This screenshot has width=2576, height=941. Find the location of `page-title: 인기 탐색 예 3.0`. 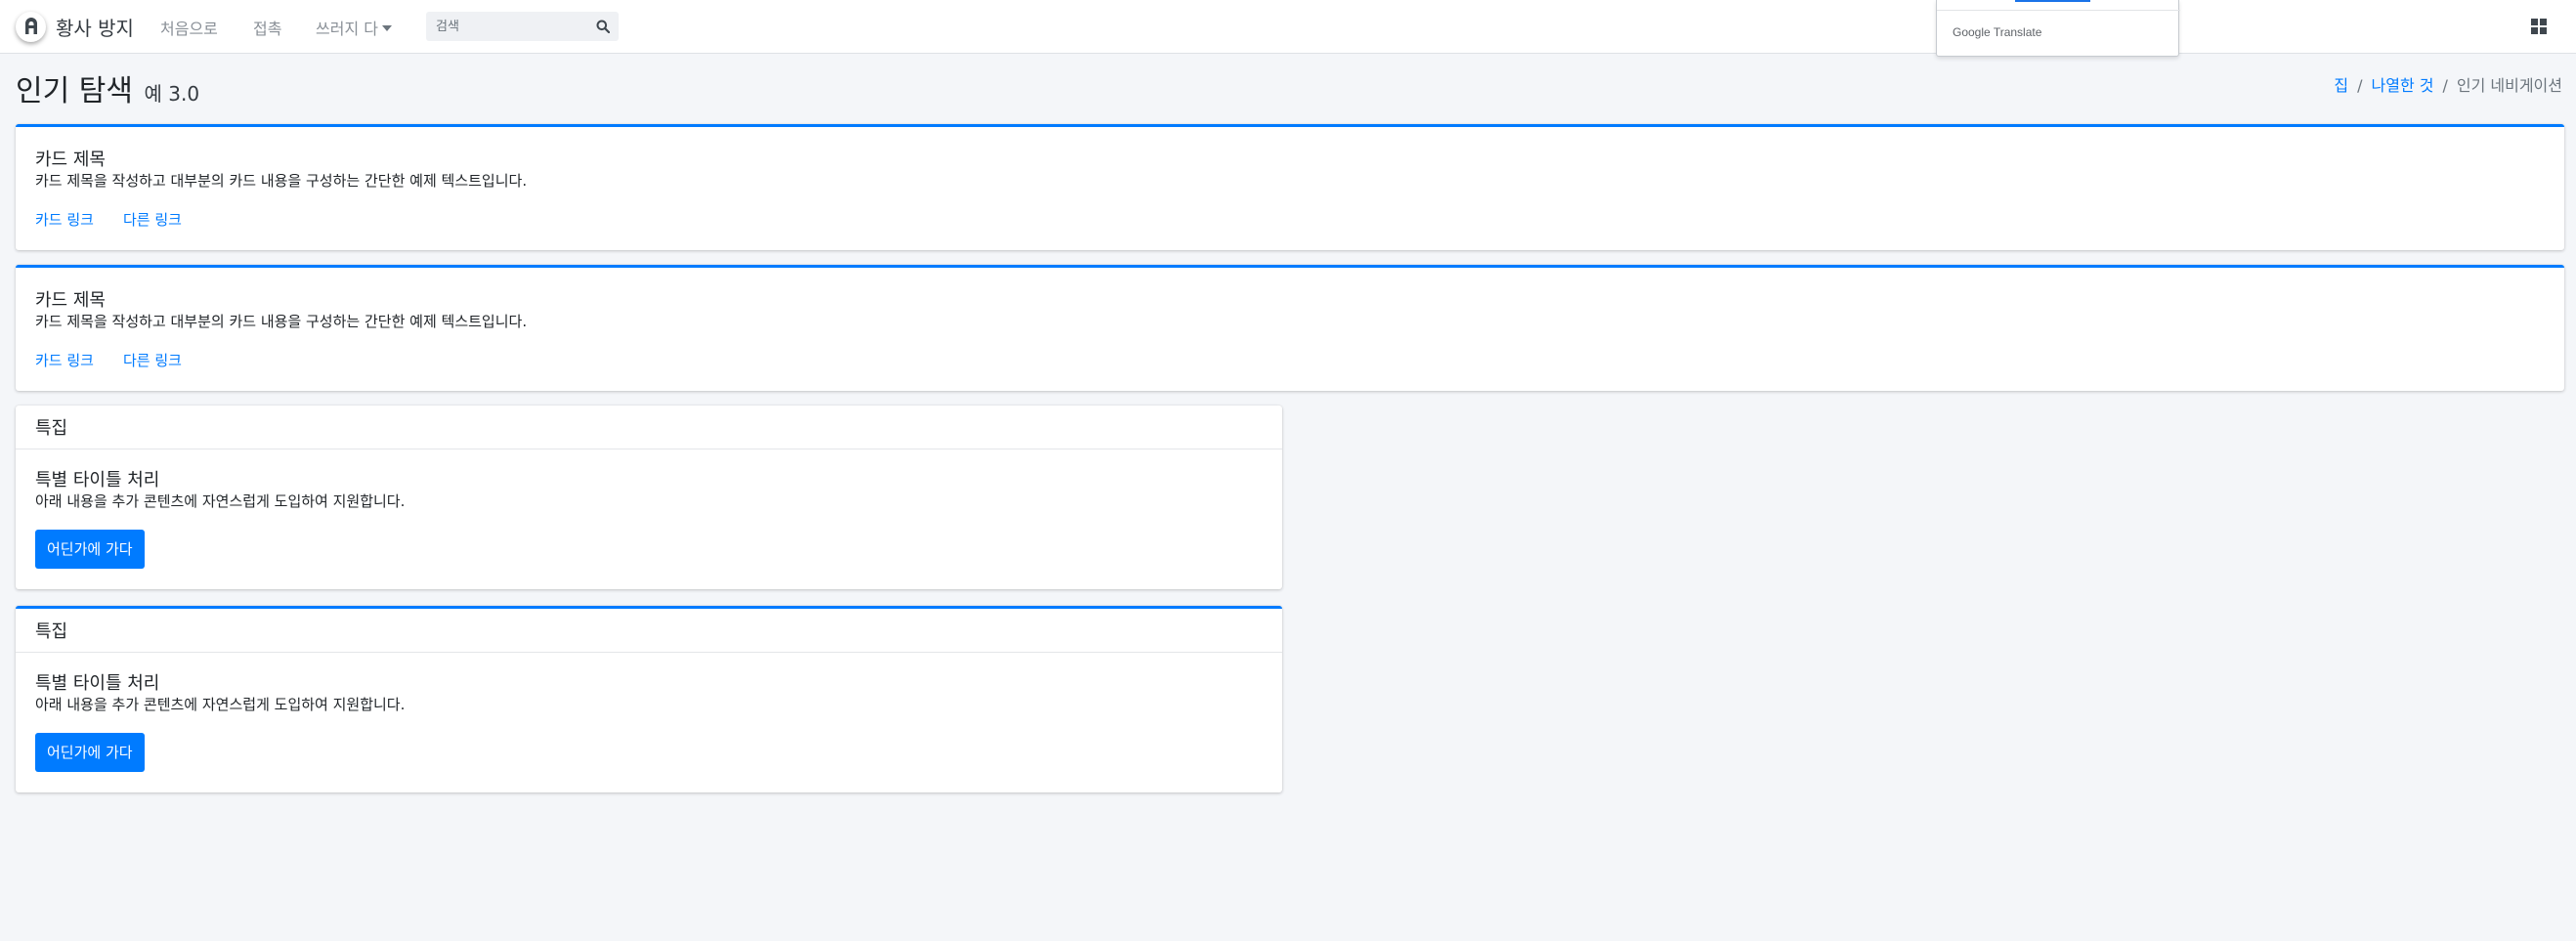

page-title: 인기 탐색 예 3.0 is located at coordinates (107, 87).